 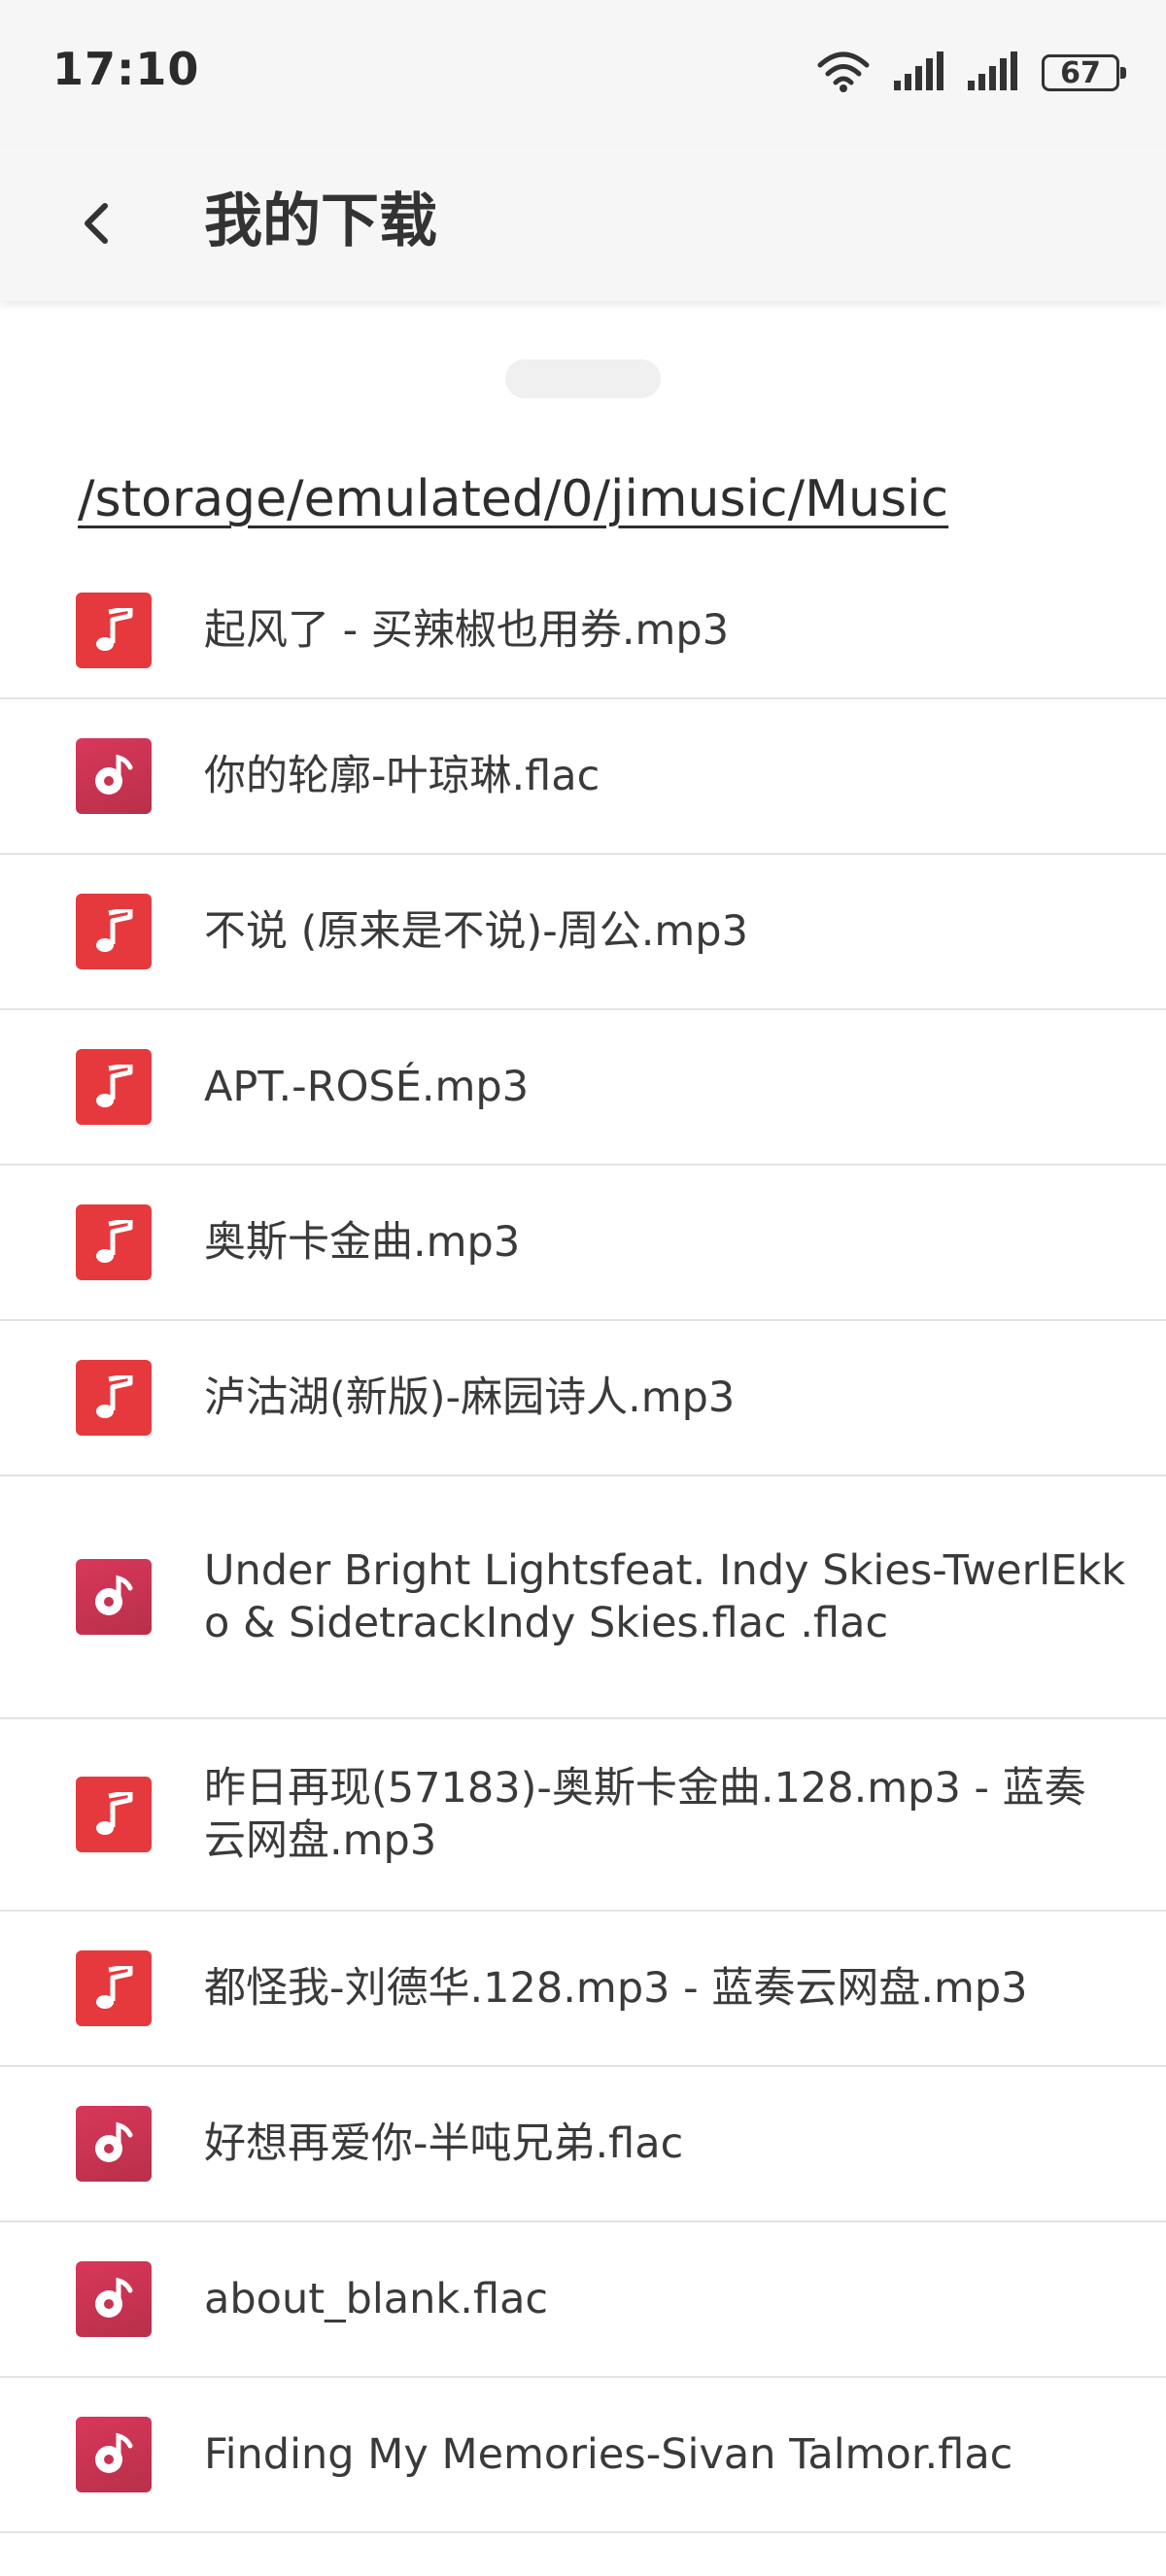 I want to click on status-icons: 67, so click(x=971, y=73).